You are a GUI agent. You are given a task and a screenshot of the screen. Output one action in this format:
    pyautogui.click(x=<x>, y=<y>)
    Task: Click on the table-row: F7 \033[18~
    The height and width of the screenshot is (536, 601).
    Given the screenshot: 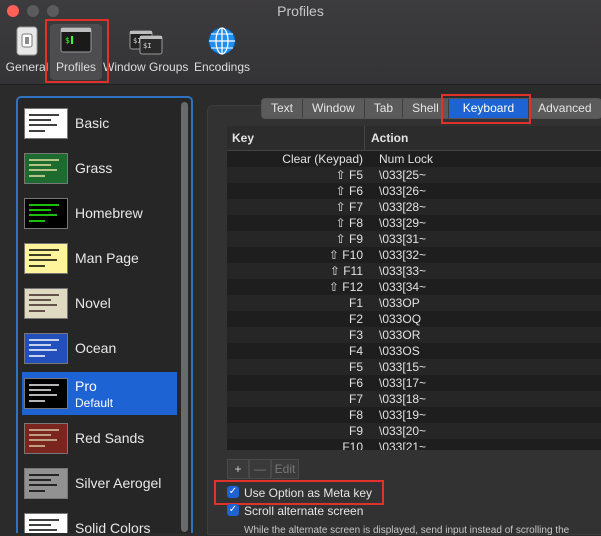 What is the action you would take?
    pyautogui.click(x=414, y=399)
    